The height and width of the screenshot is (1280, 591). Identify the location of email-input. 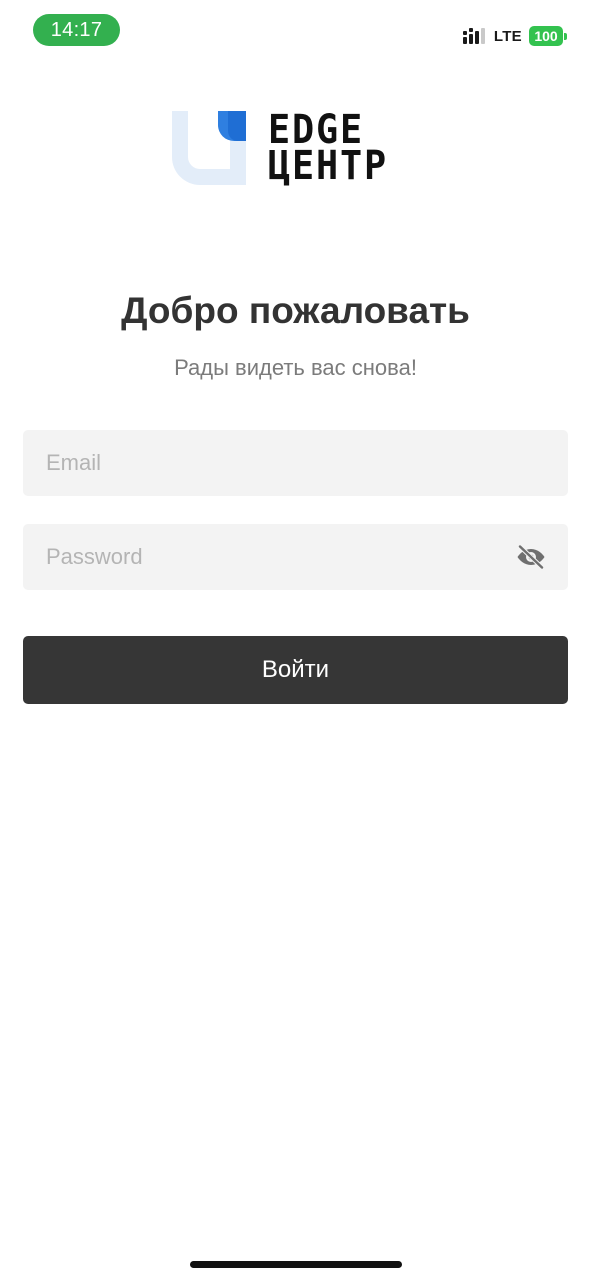
(295, 463).